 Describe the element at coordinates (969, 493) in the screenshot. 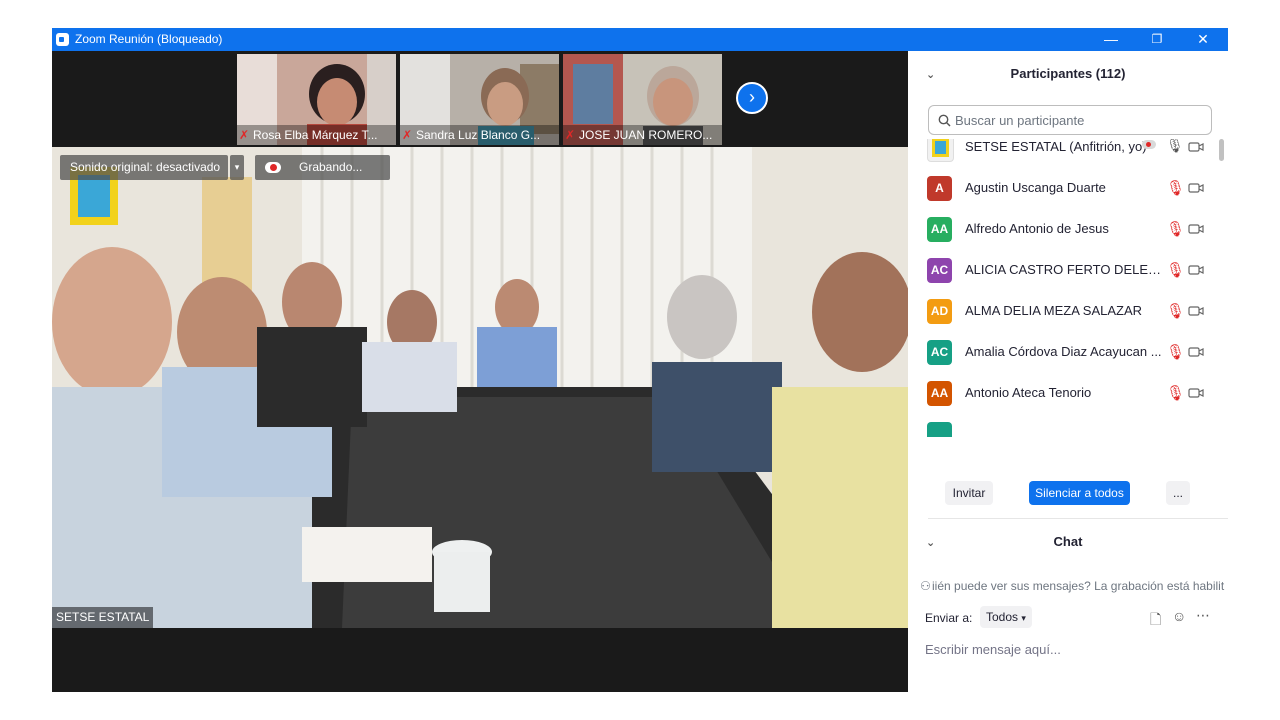

I see `invite-button: Invitar` at that location.